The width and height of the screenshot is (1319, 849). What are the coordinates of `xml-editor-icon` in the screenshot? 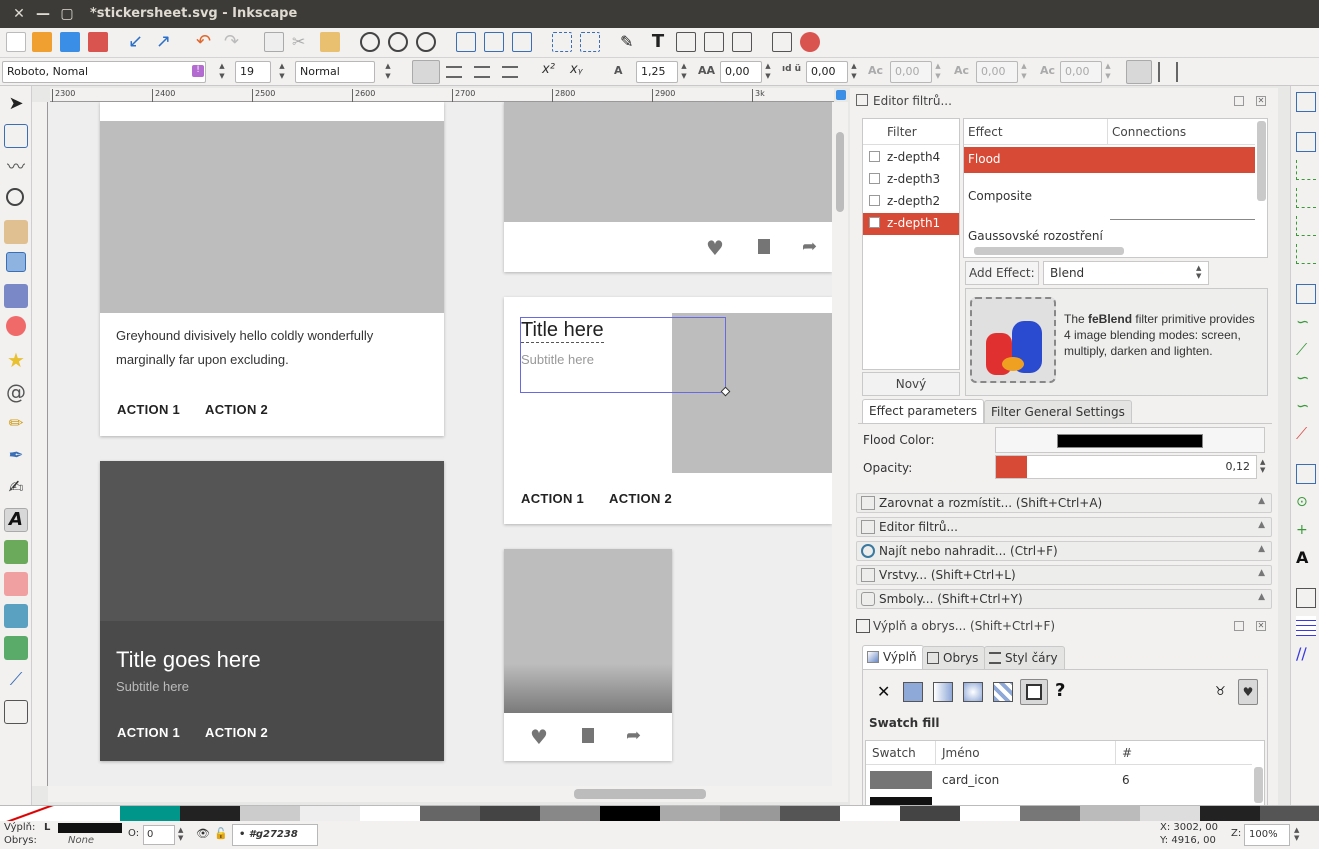 It's located at (714, 42).